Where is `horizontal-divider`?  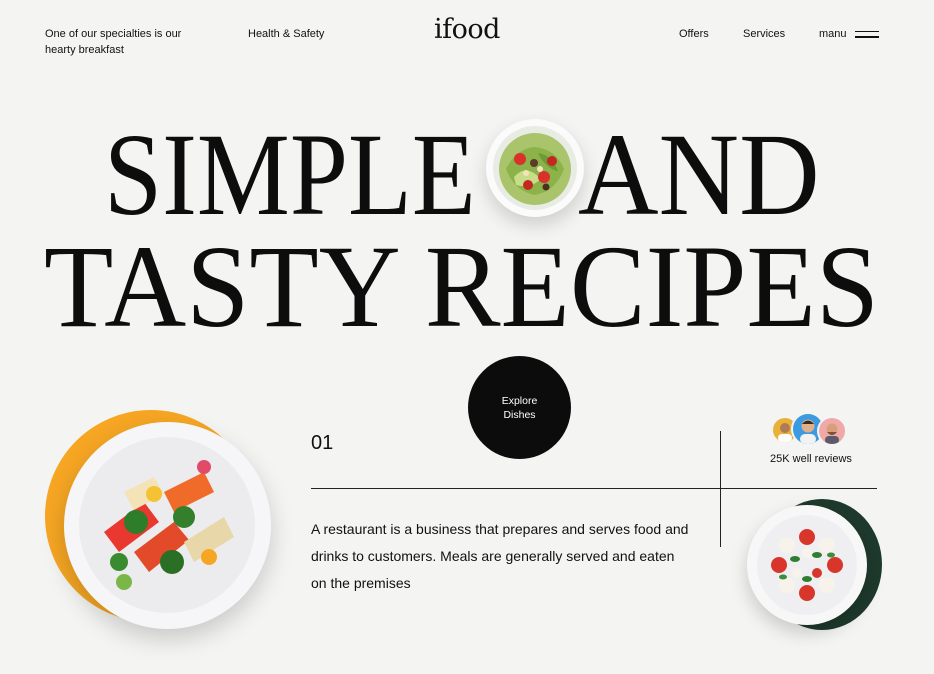
horizontal-divider is located at coordinates (594, 488).